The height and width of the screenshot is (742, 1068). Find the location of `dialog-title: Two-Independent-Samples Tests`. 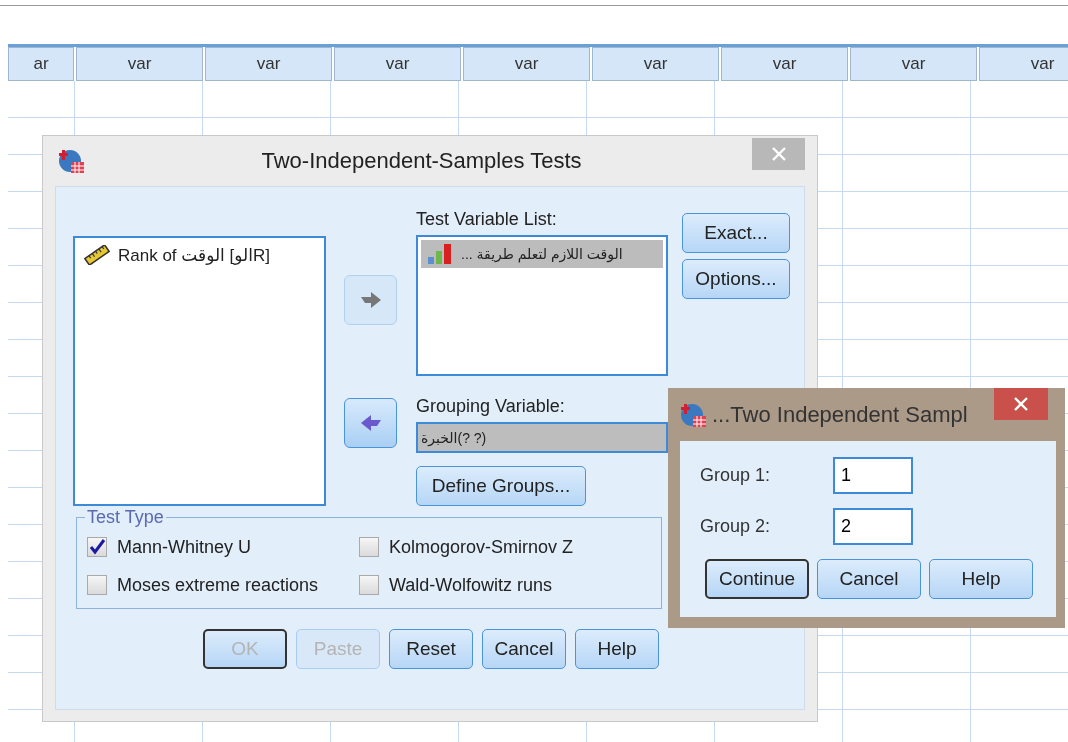

dialog-title: Two-Independent-Samples Tests is located at coordinates (421, 161).